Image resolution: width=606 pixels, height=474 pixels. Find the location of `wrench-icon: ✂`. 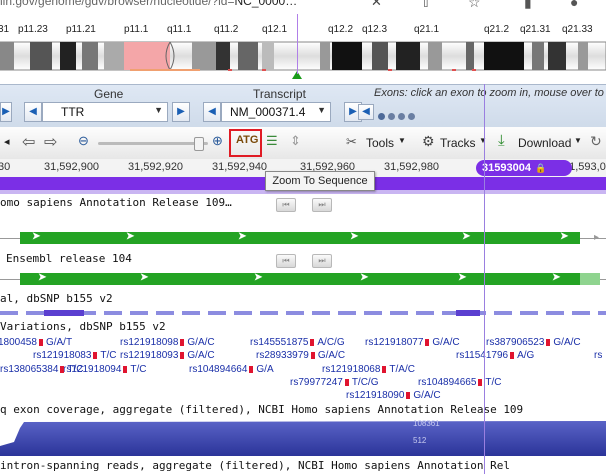

wrench-icon: ✂ is located at coordinates (351, 141).